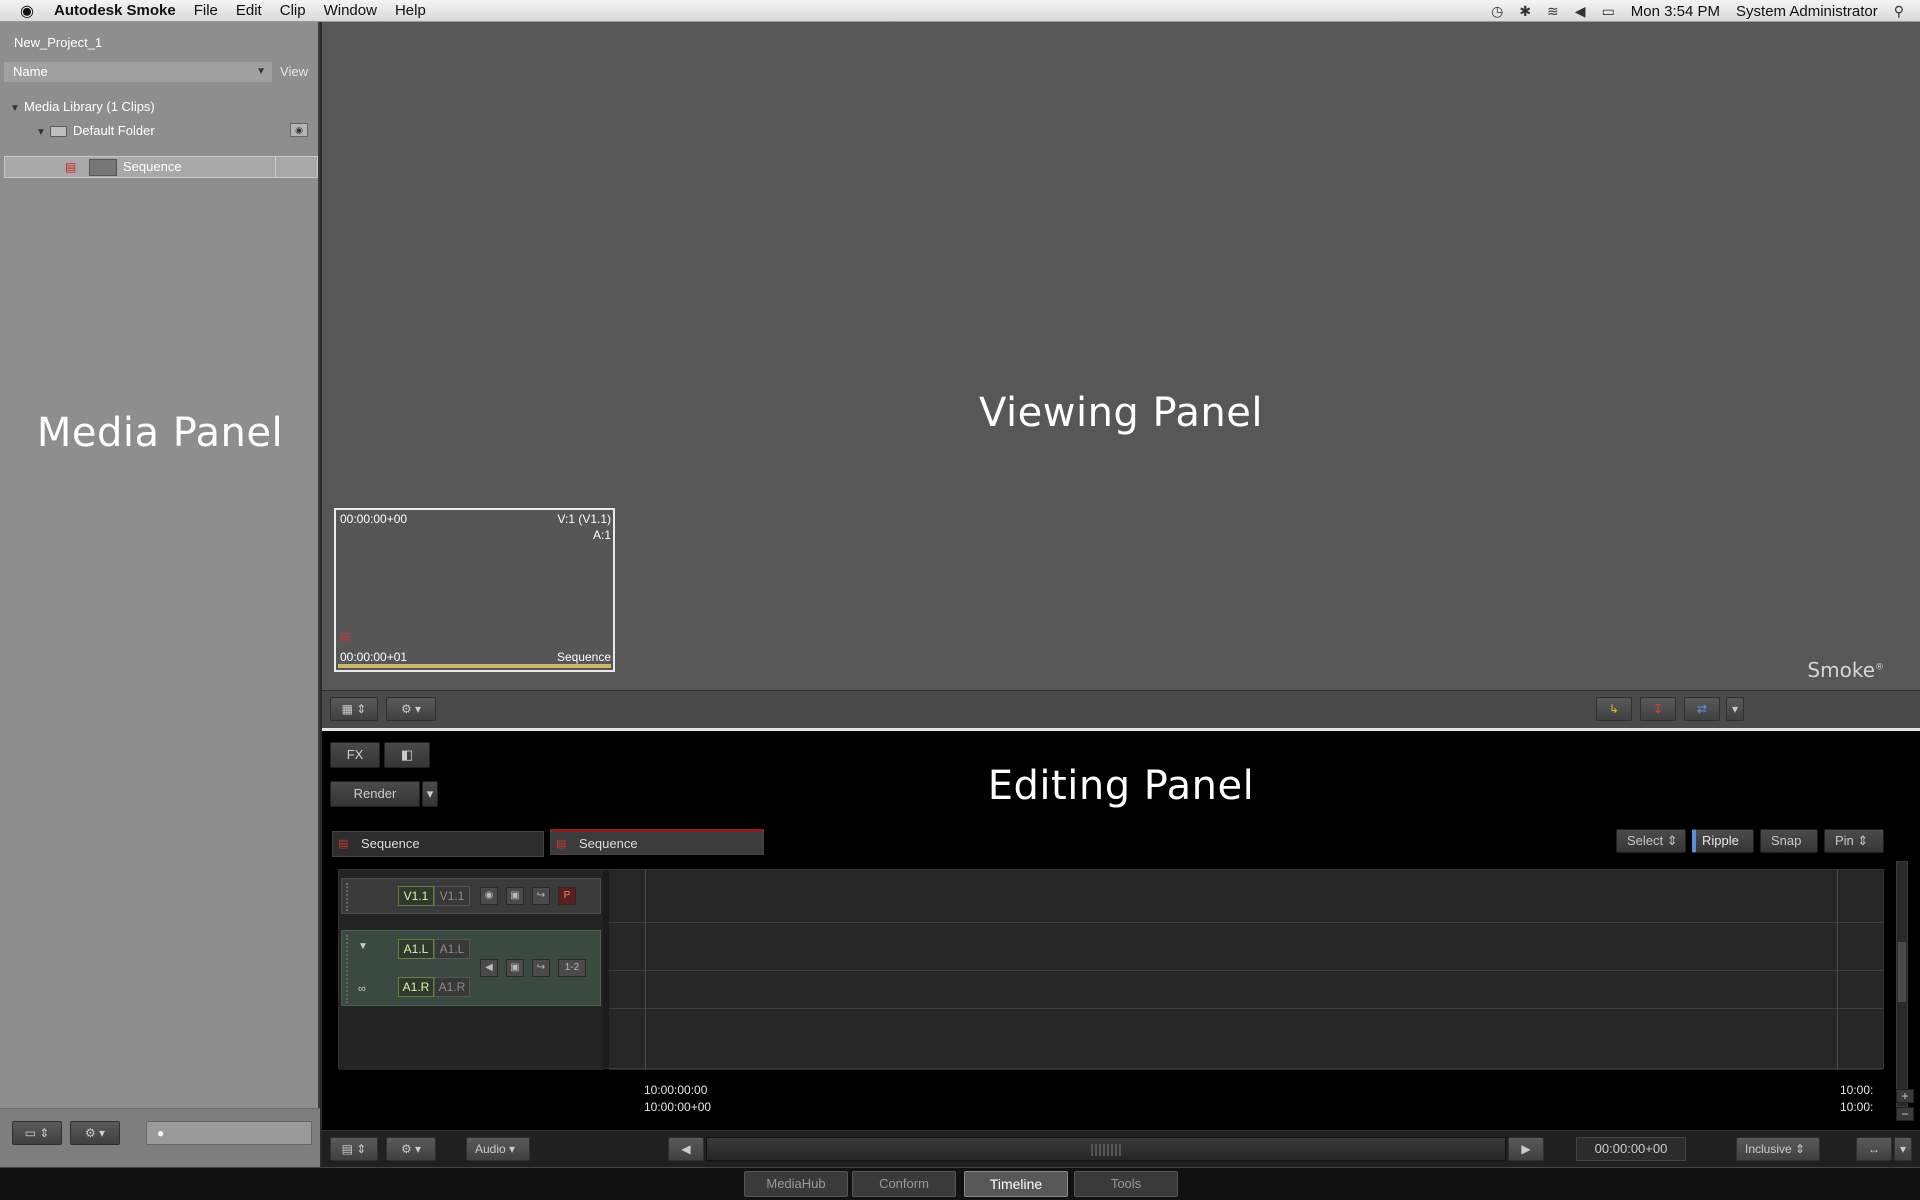 Image resolution: width=1920 pixels, height=1200 pixels. I want to click on fit-options-dropdown: ▾, so click(1903, 1149).